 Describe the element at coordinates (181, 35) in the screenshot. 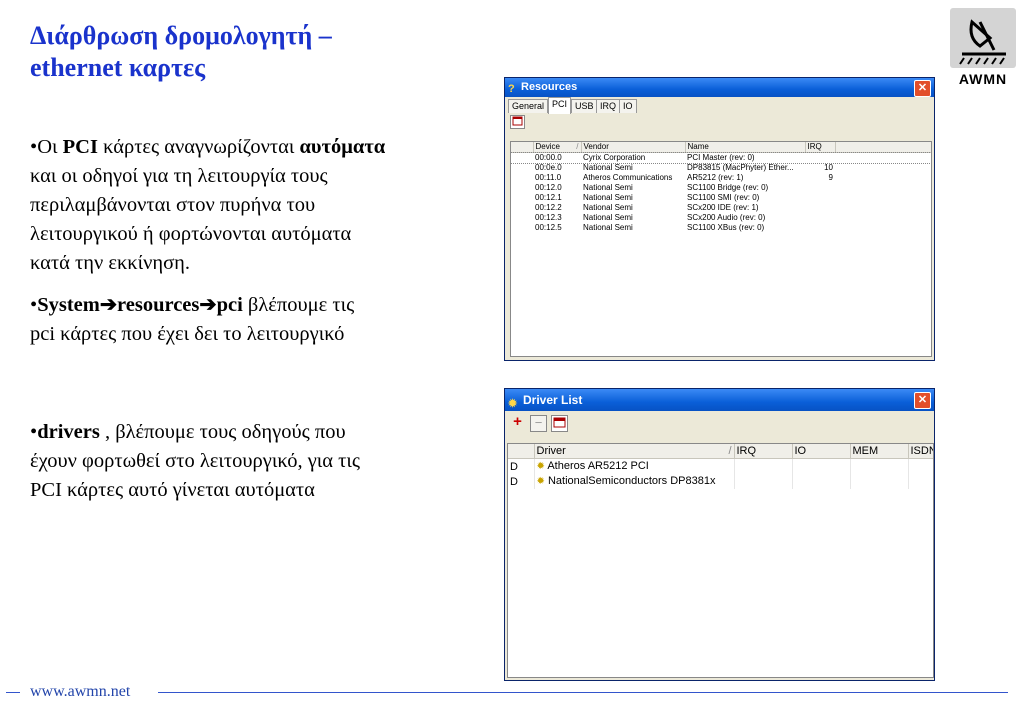

I see `title-line-1: Διάρθρωση δρομολογητή –` at that location.